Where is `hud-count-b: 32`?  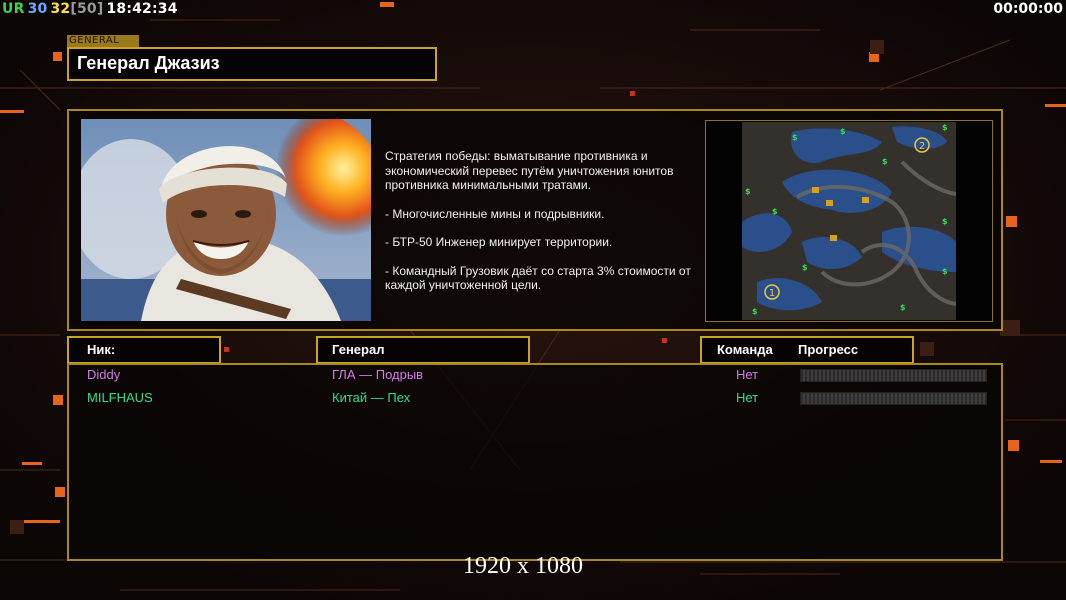 hud-count-b: 32 is located at coordinates (60, 9).